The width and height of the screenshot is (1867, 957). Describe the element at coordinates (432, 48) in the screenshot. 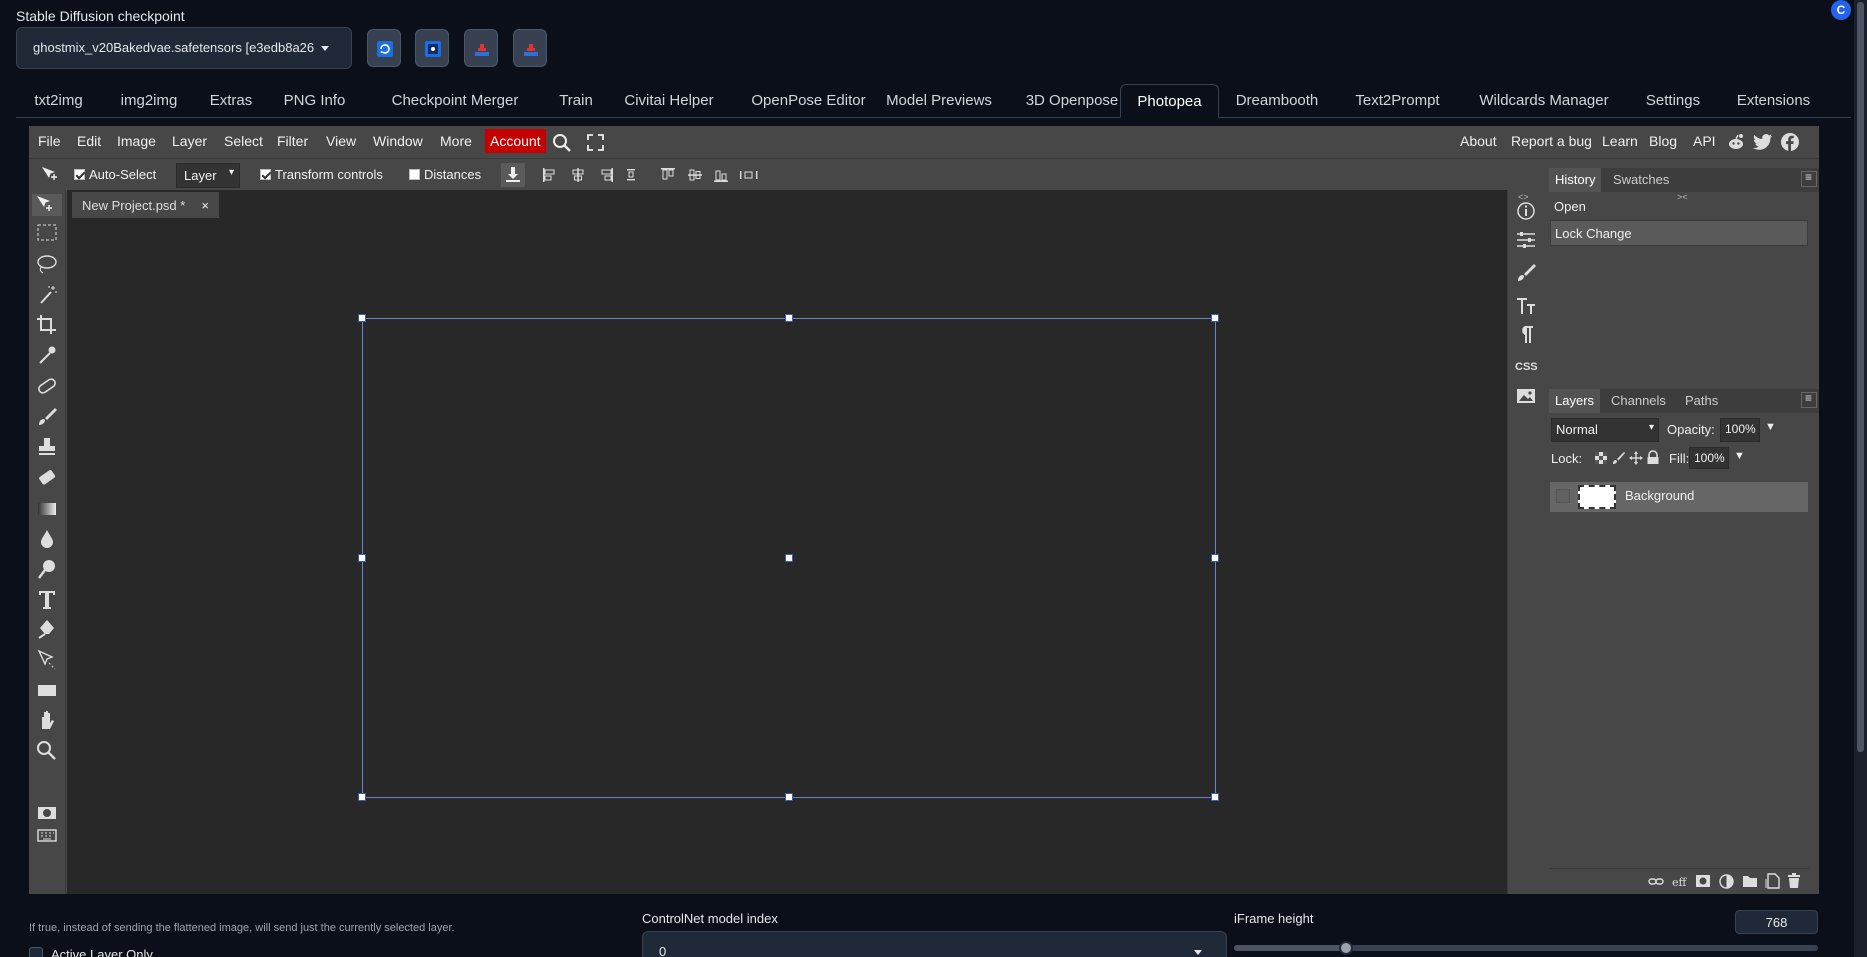

I see `show-extra-networks-button` at that location.